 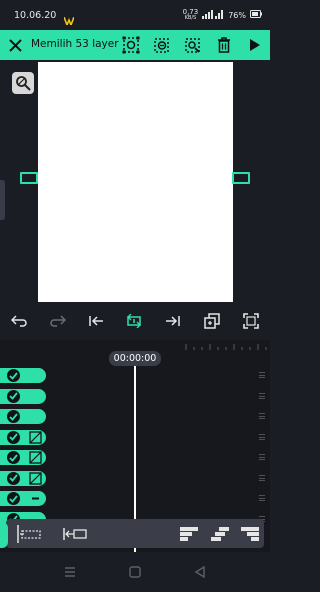 I want to click on jump-end-icon, so click(x=173, y=321).